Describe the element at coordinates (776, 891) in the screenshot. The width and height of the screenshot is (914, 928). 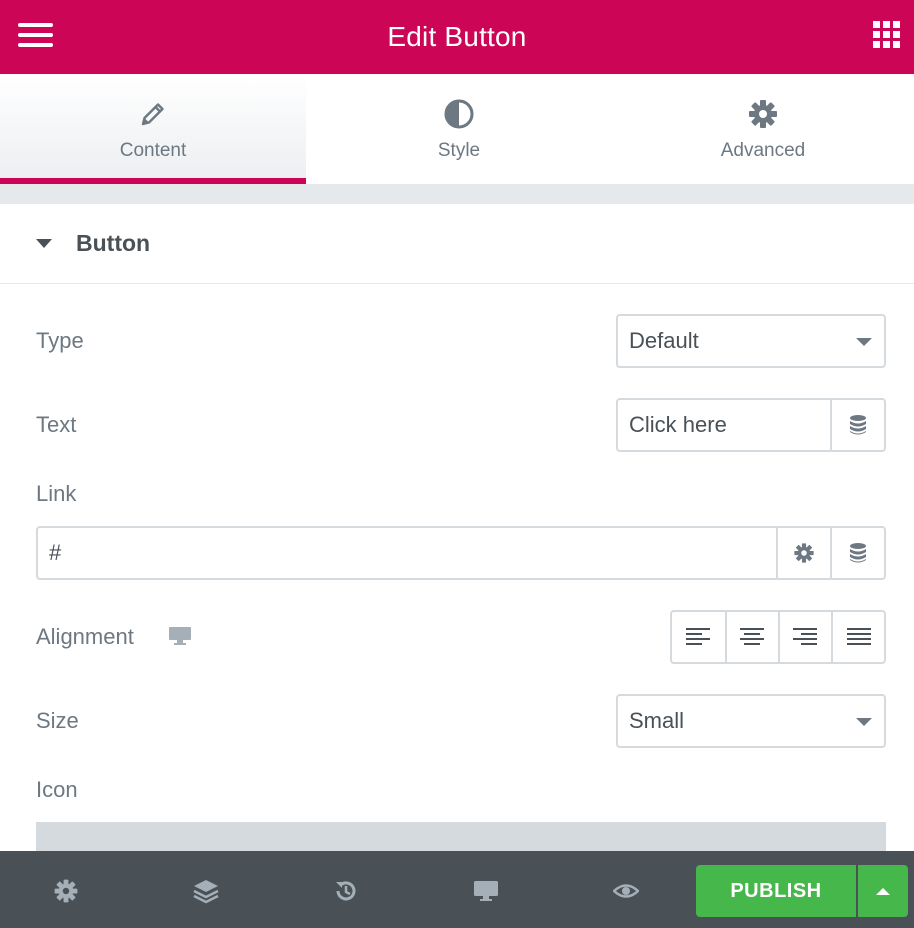
I see `publish-button: PUBLISH` at that location.